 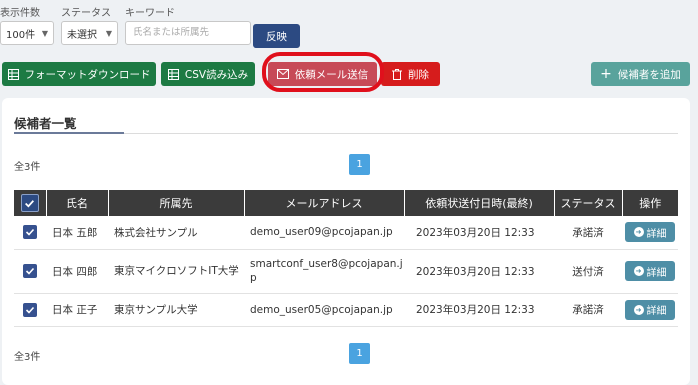 I want to click on csv-import-button: CSV読み込み, so click(x=208, y=74).